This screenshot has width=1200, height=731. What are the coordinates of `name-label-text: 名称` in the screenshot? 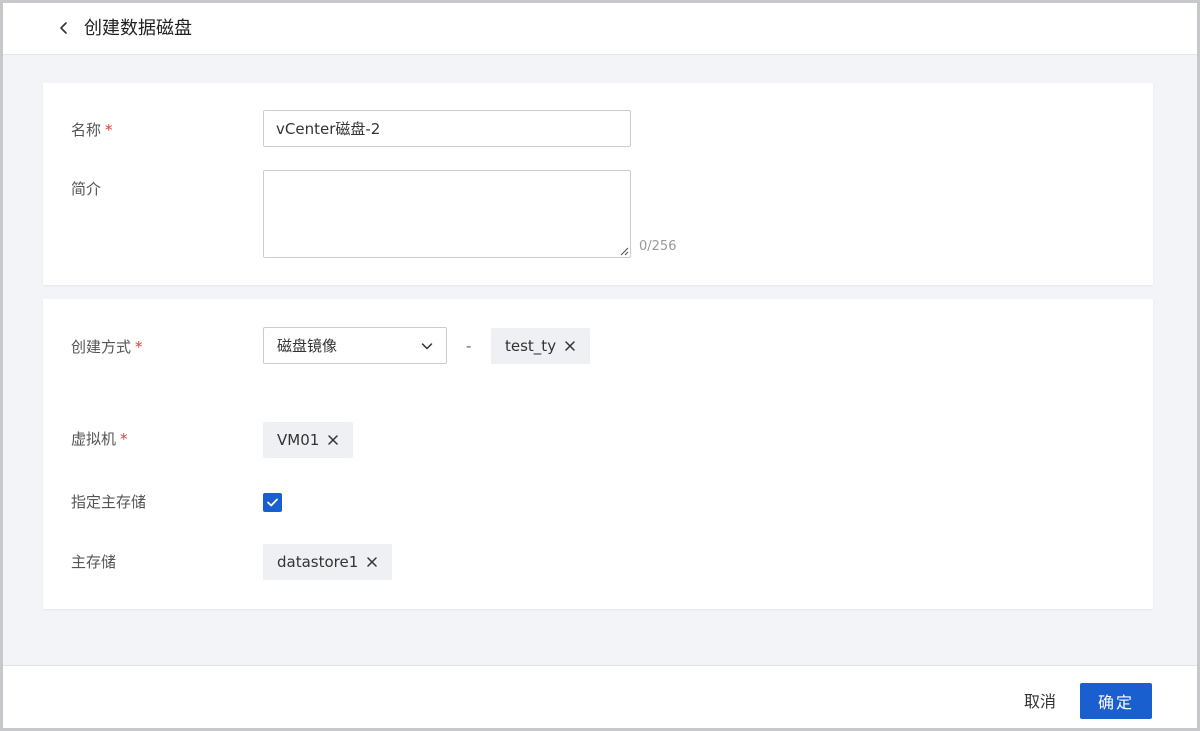 It's located at (86, 130).